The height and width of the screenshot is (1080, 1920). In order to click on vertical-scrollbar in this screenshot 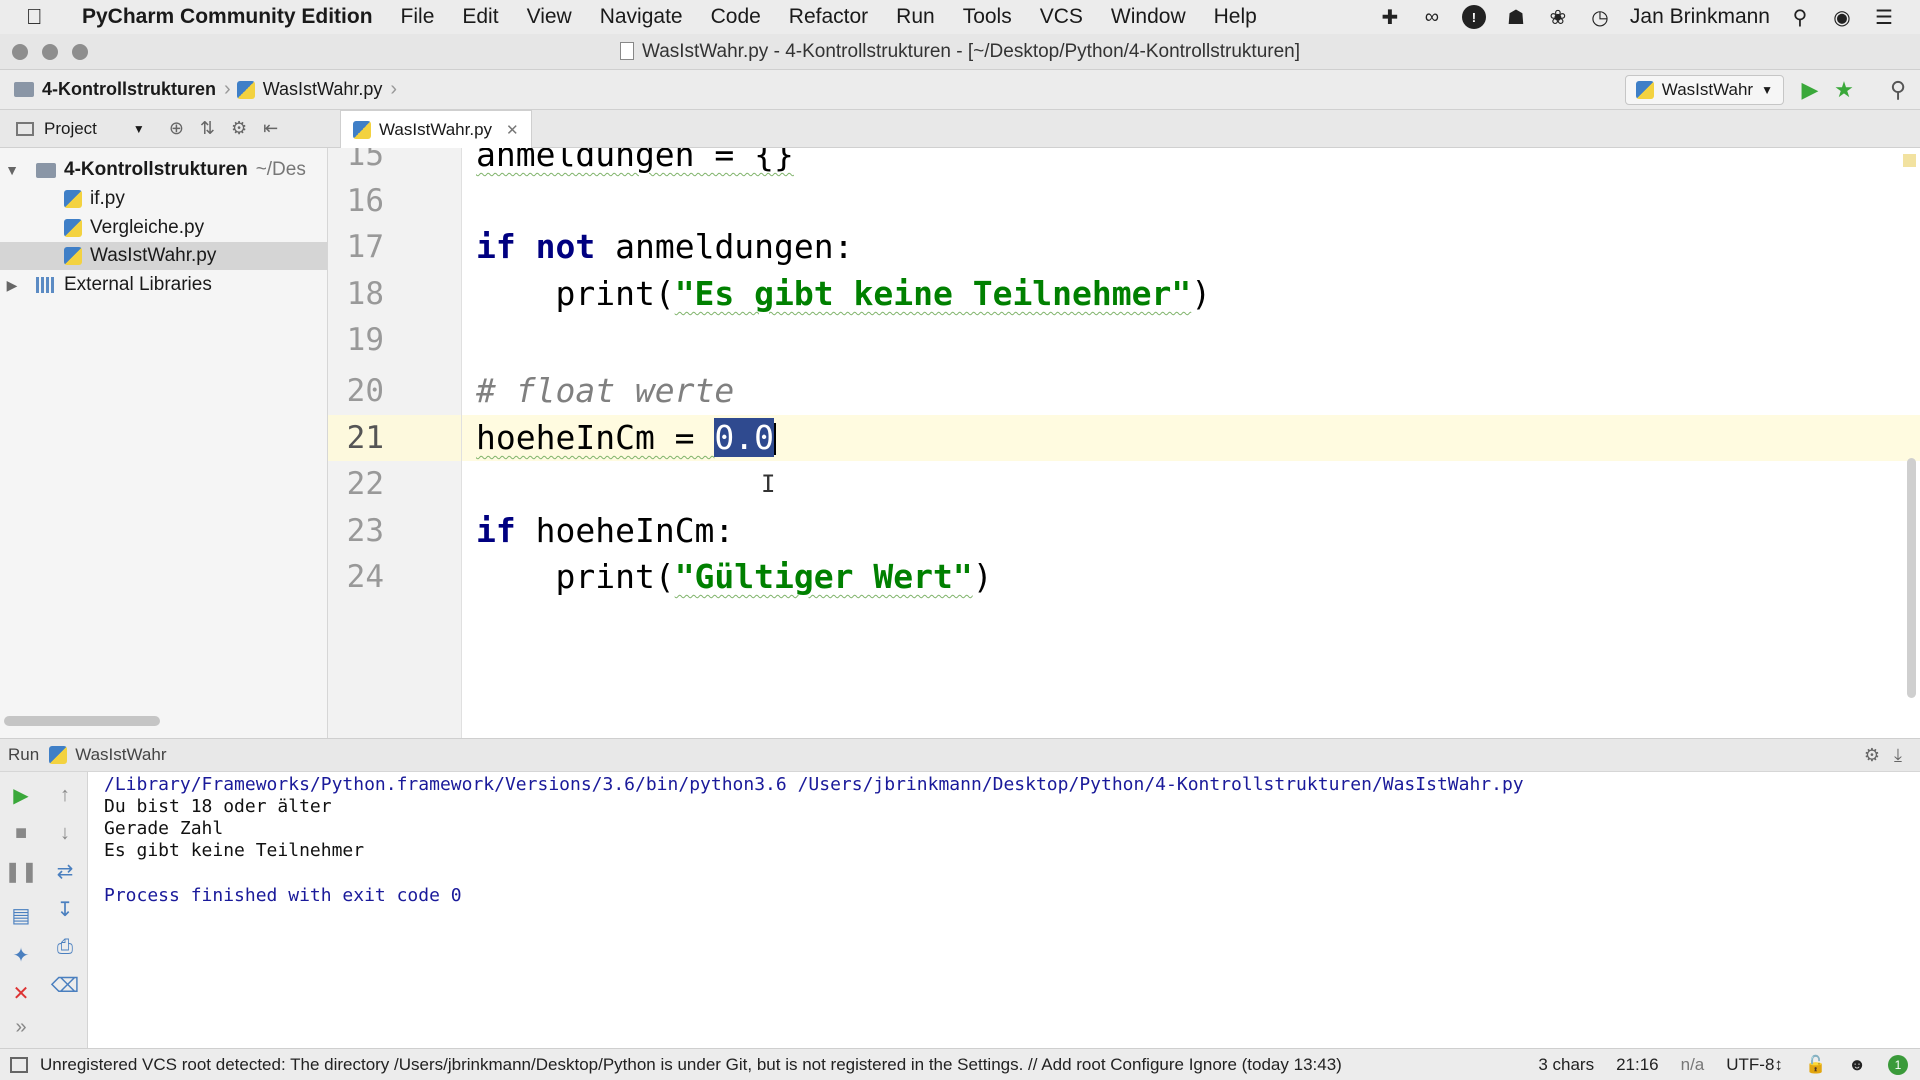, I will do `click(1911, 578)`.